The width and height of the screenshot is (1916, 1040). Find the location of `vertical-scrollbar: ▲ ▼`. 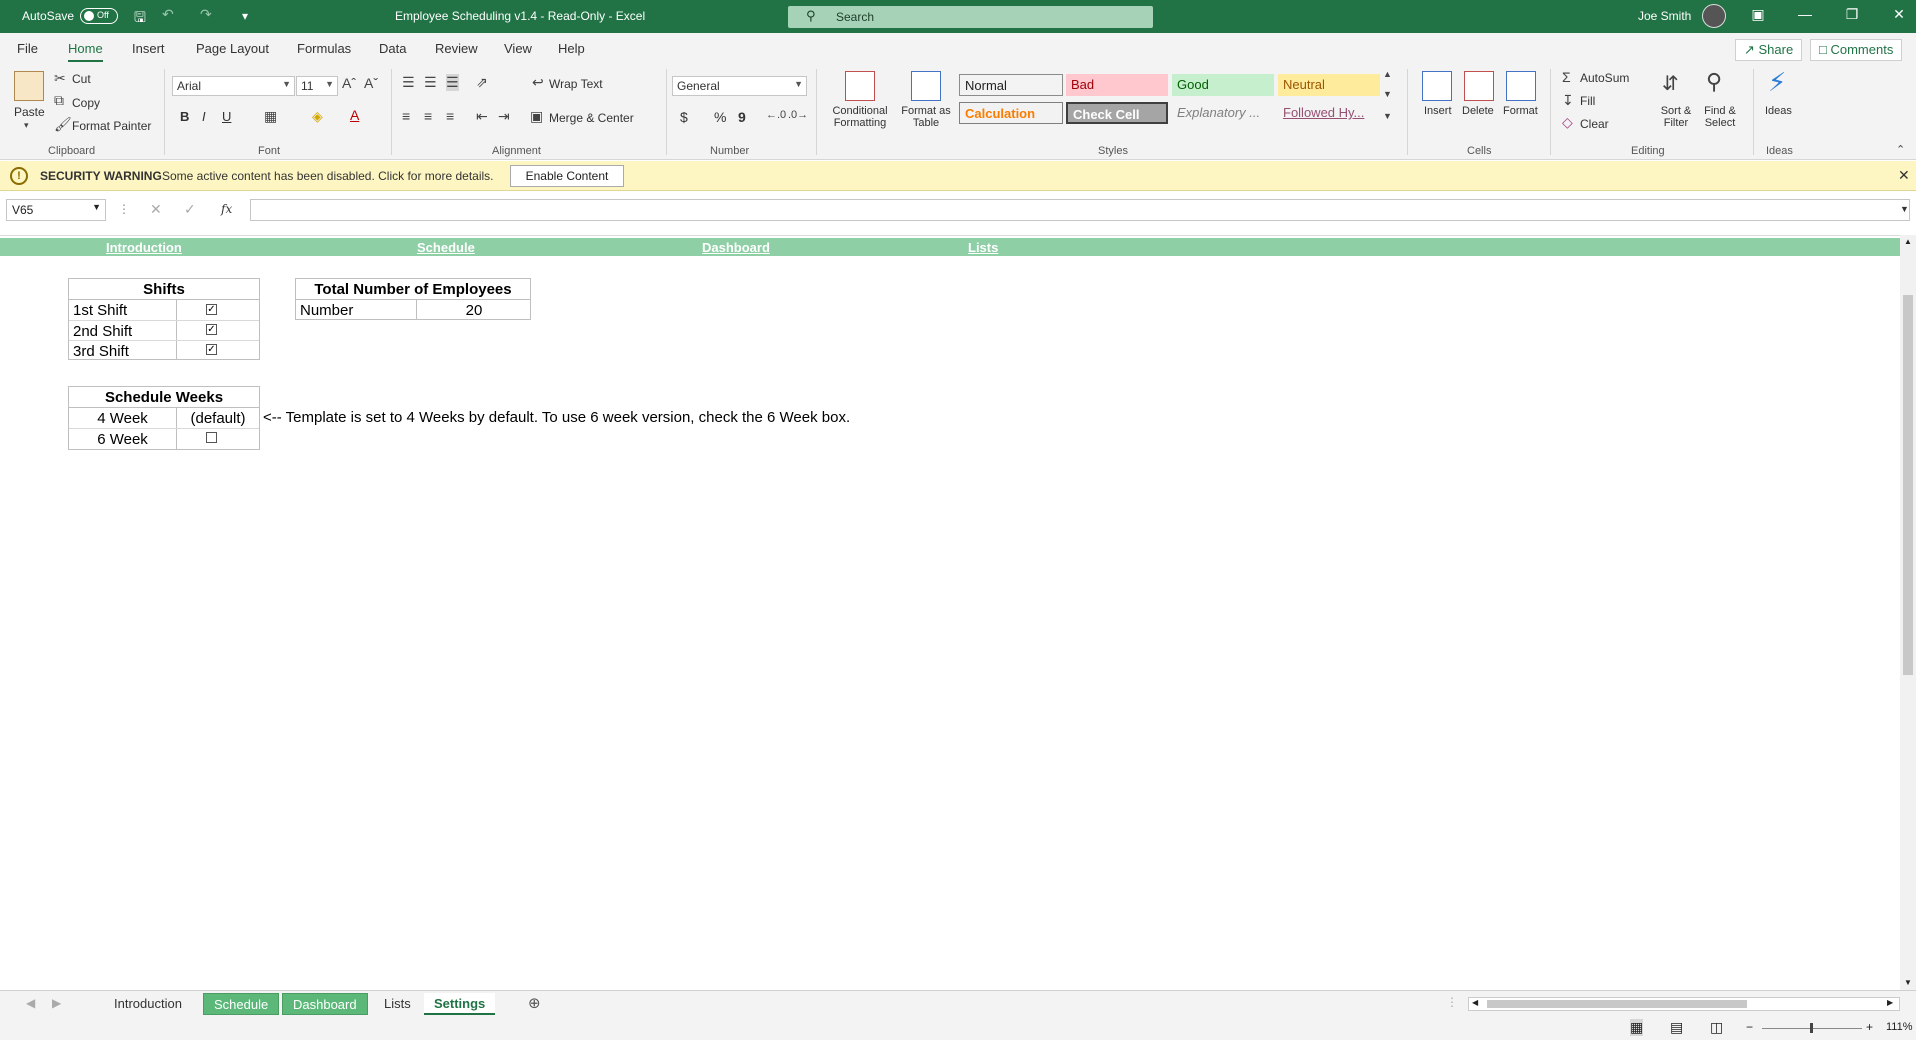

vertical-scrollbar: ▲ ▼ is located at coordinates (1908, 612).